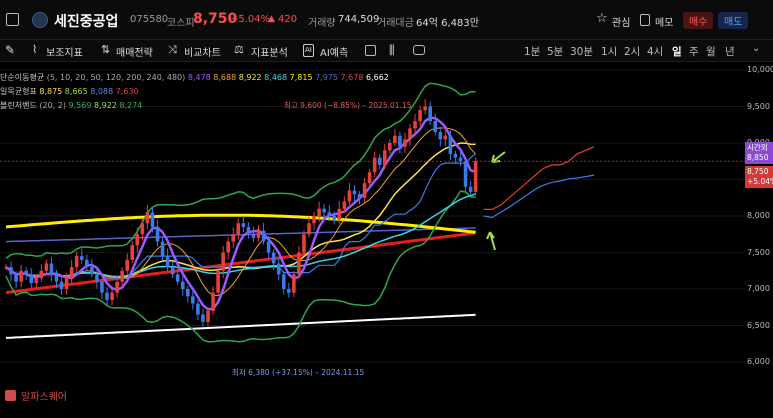 The image size is (773, 418). What do you see at coordinates (64, 51) in the screenshot?
I see `tool-indicators: 보조지표` at bounding box center [64, 51].